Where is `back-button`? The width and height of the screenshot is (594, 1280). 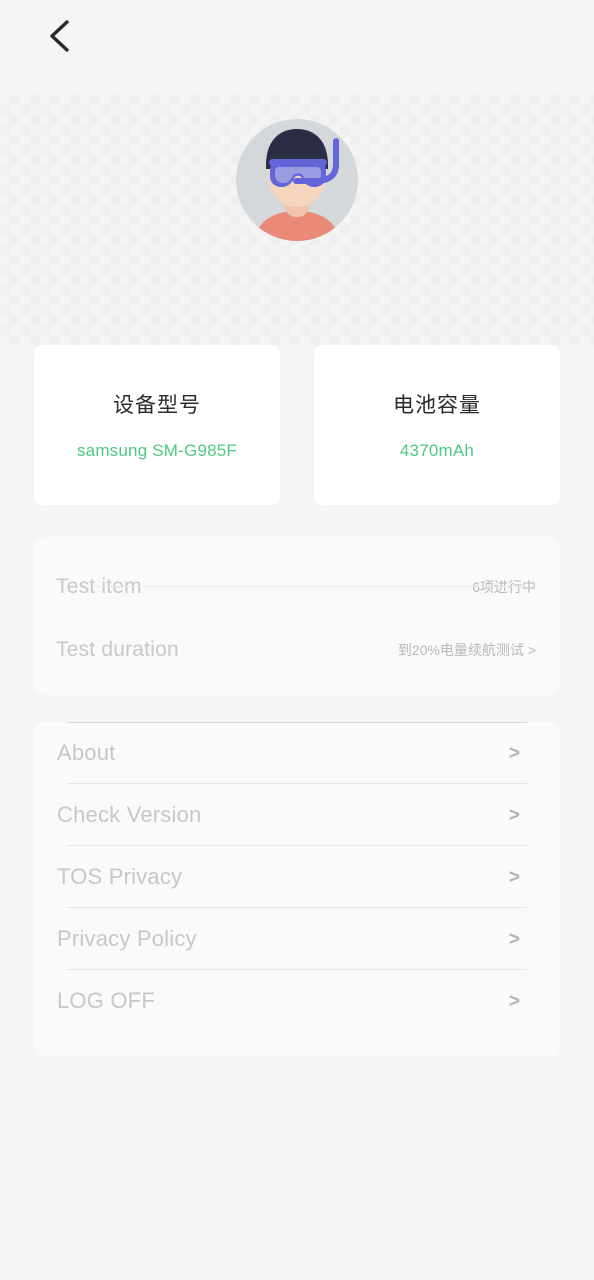
back-button is located at coordinates (60, 36).